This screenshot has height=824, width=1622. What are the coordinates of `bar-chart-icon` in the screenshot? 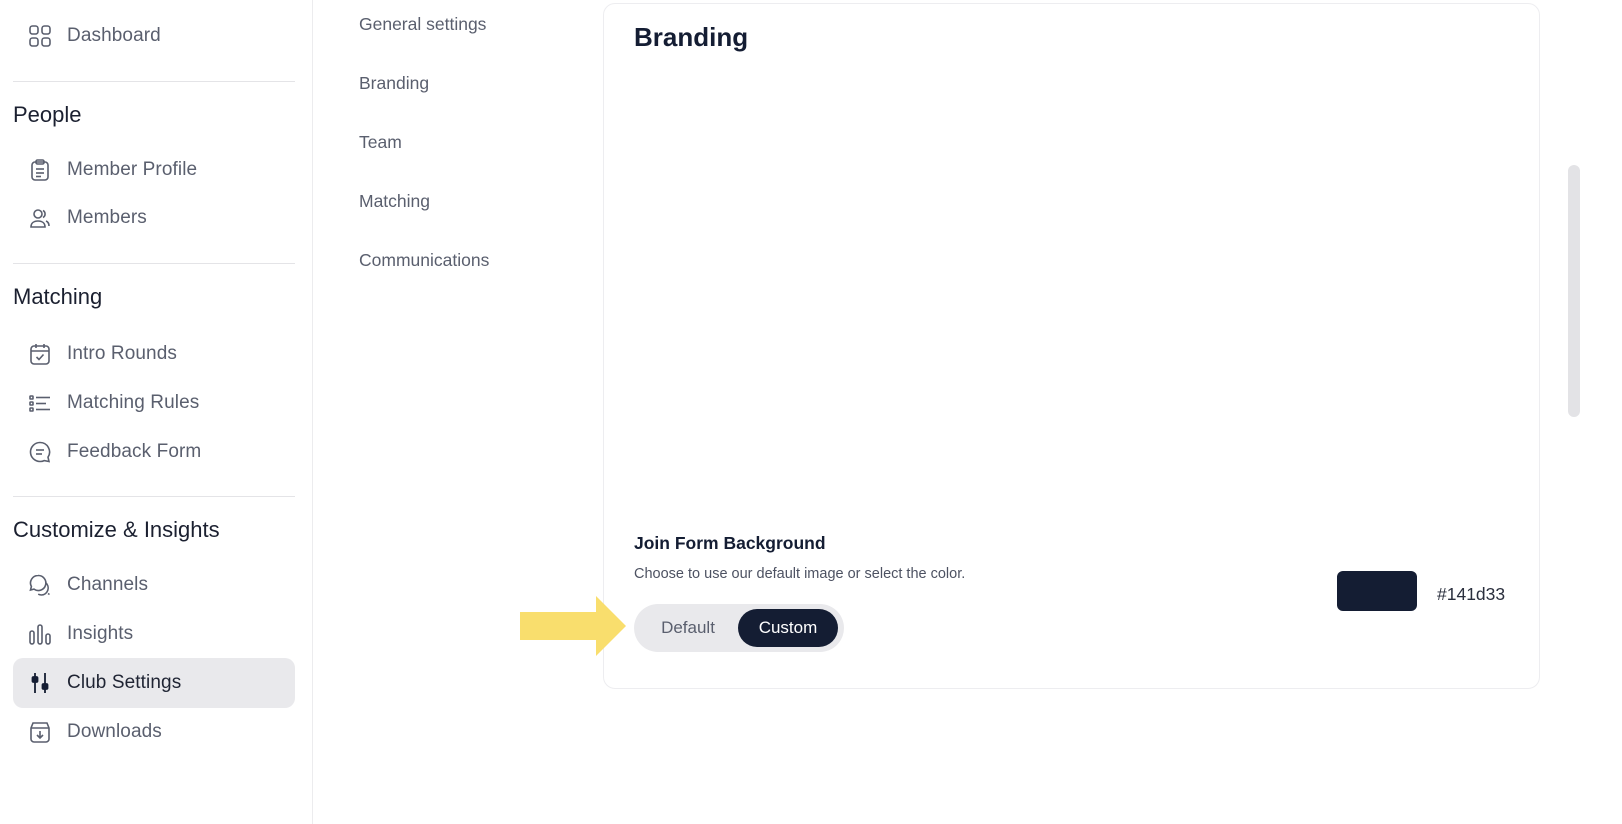 It's located at (40, 634).